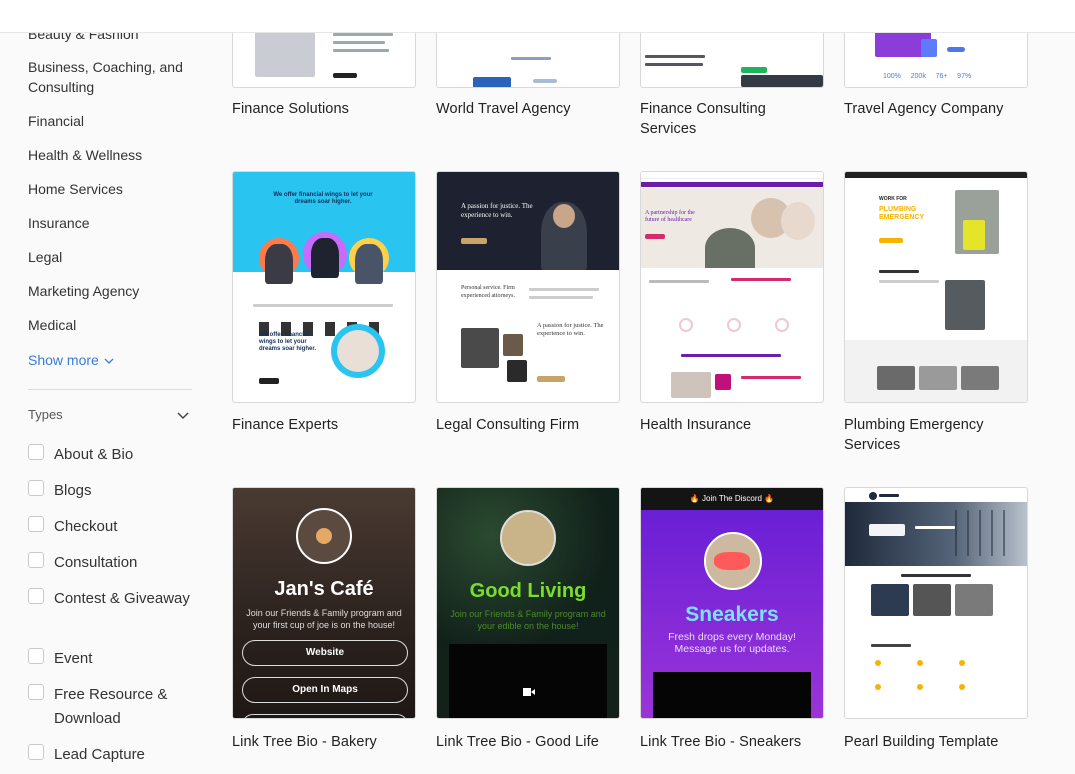  What do you see at coordinates (324, 589) in the screenshot?
I see `preview-title: Jan's Café` at bounding box center [324, 589].